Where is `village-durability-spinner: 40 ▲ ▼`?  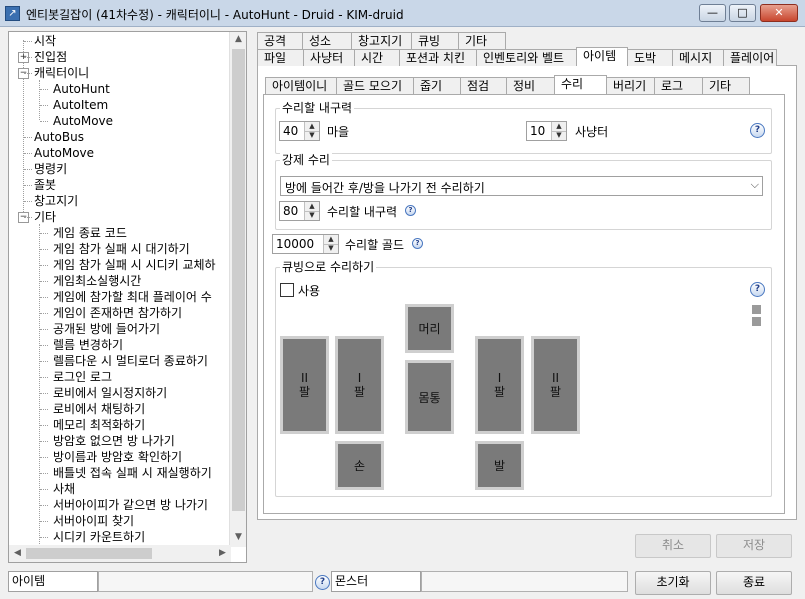 village-durability-spinner: 40 ▲ ▼ is located at coordinates (299, 131).